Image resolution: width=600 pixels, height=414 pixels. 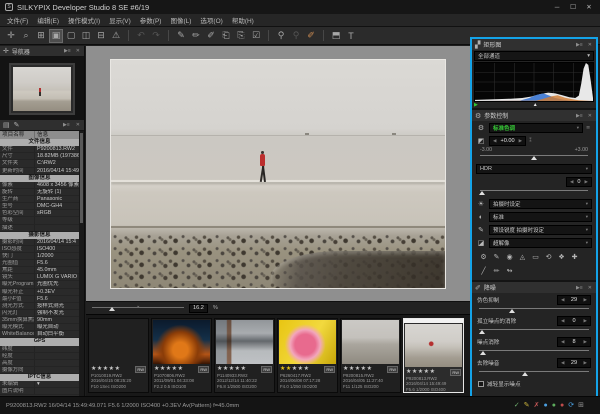 I want to click on check-mark-icon: ✓, so click(x=517, y=406).